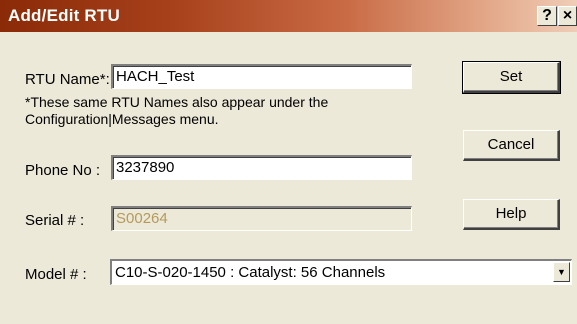  Describe the element at coordinates (511, 77) in the screenshot. I see `set-button: Set` at that location.